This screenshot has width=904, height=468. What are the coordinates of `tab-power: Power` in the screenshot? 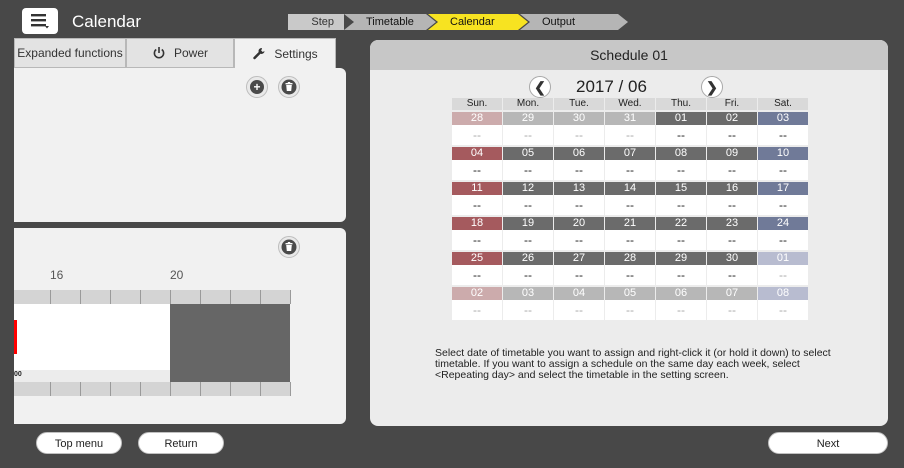 It's located at (180, 53).